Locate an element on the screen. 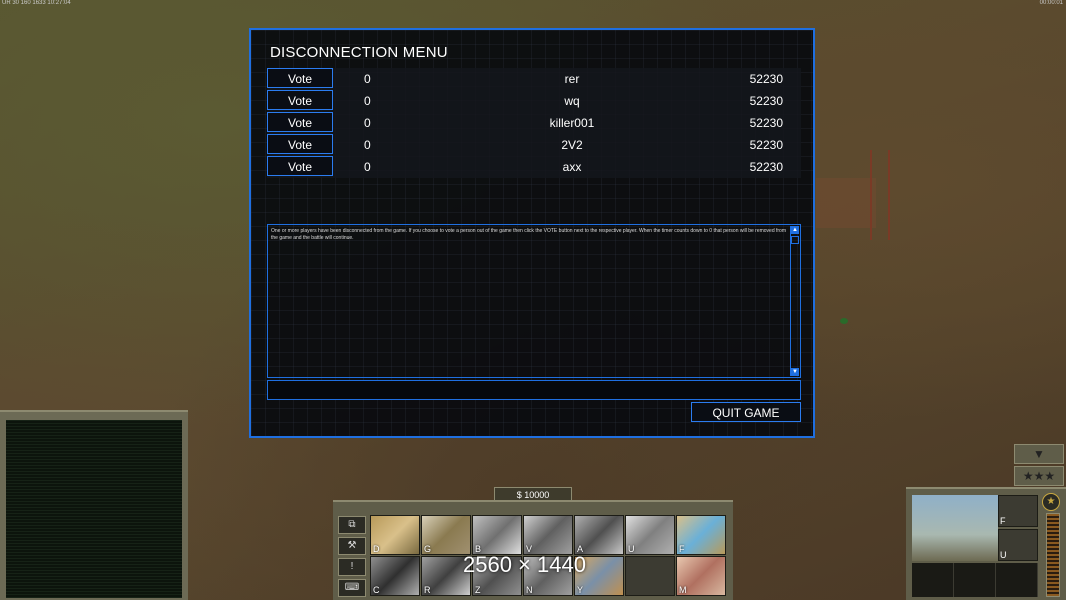  dialog-title: DISCONNECTION MENU is located at coordinates (359, 52).